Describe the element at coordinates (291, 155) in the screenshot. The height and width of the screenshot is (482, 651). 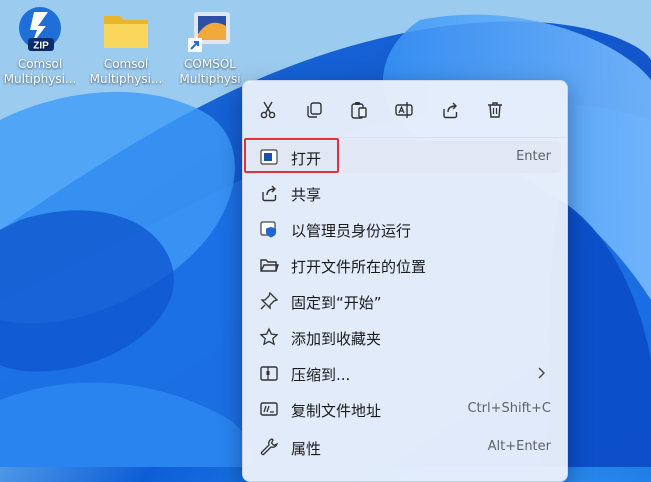
I see `highlight-annotation-box` at that location.